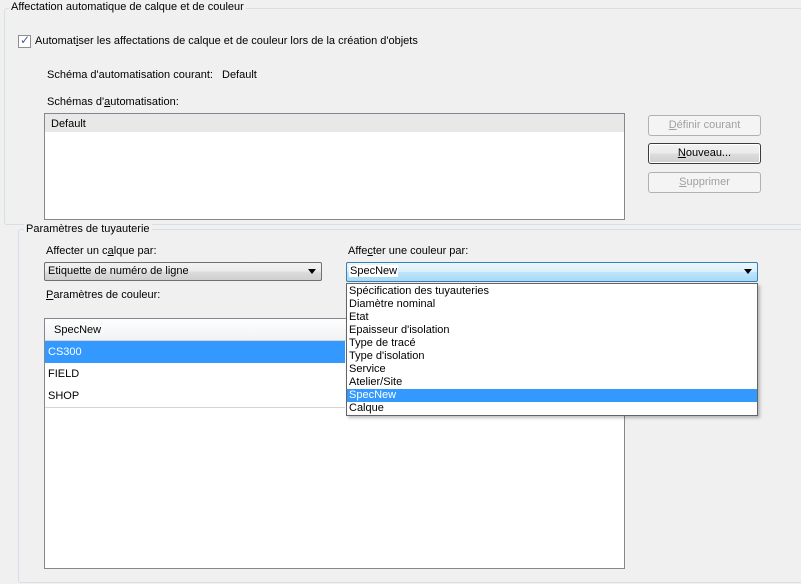  I want to click on table-header-label: SpecNew, so click(78, 330).